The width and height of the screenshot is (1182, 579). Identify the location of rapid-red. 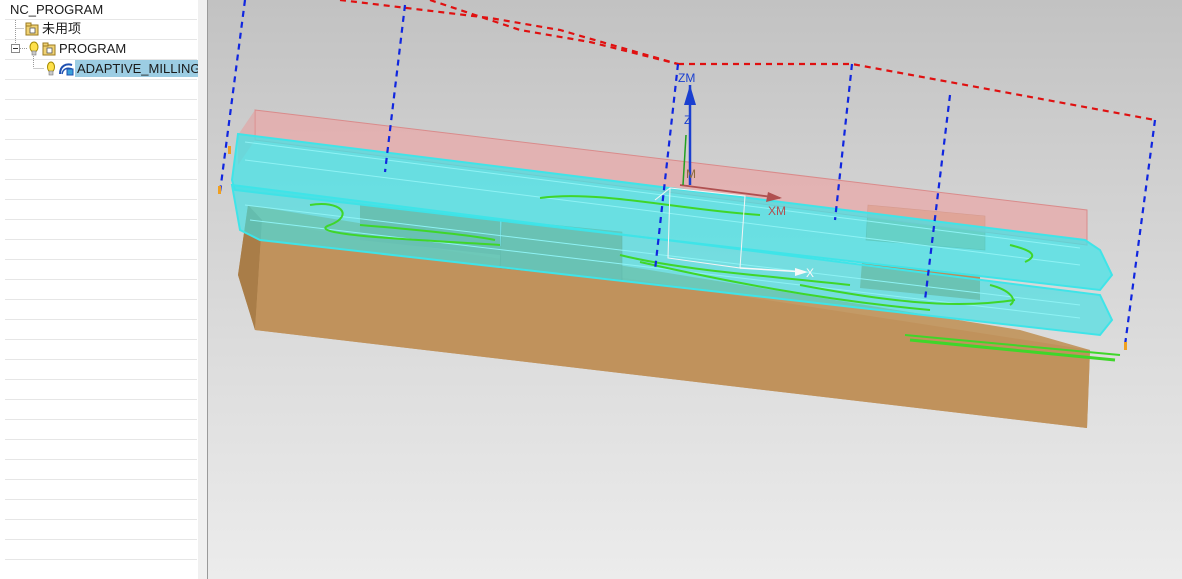
(747, 61).